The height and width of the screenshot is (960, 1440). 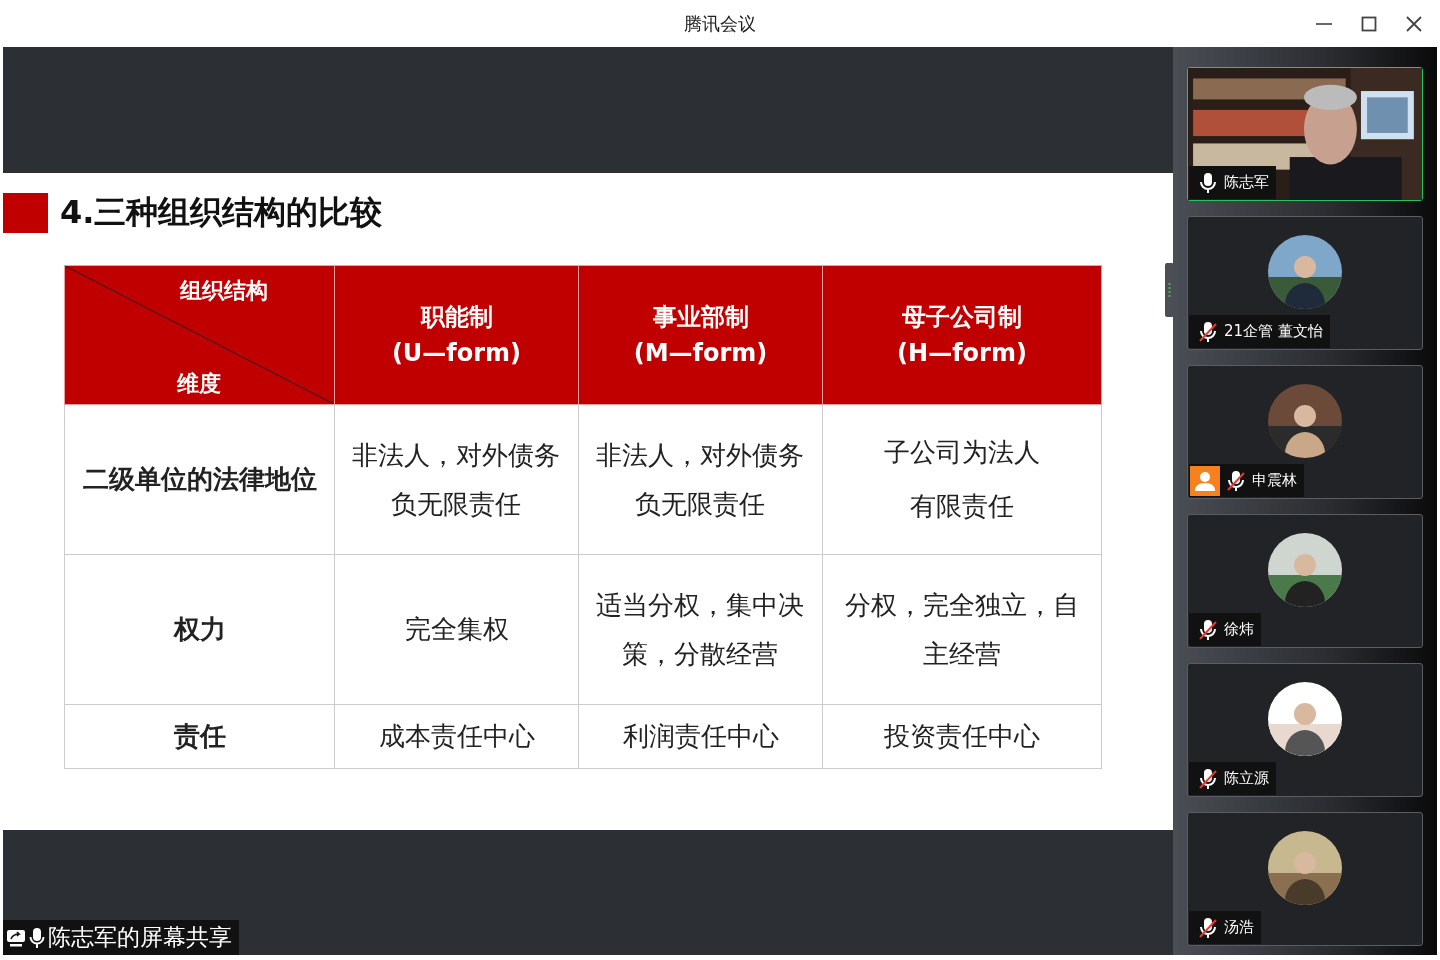 What do you see at coordinates (1305, 879) in the screenshot?
I see `participant-tile: 汤浩` at bounding box center [1305, 879].